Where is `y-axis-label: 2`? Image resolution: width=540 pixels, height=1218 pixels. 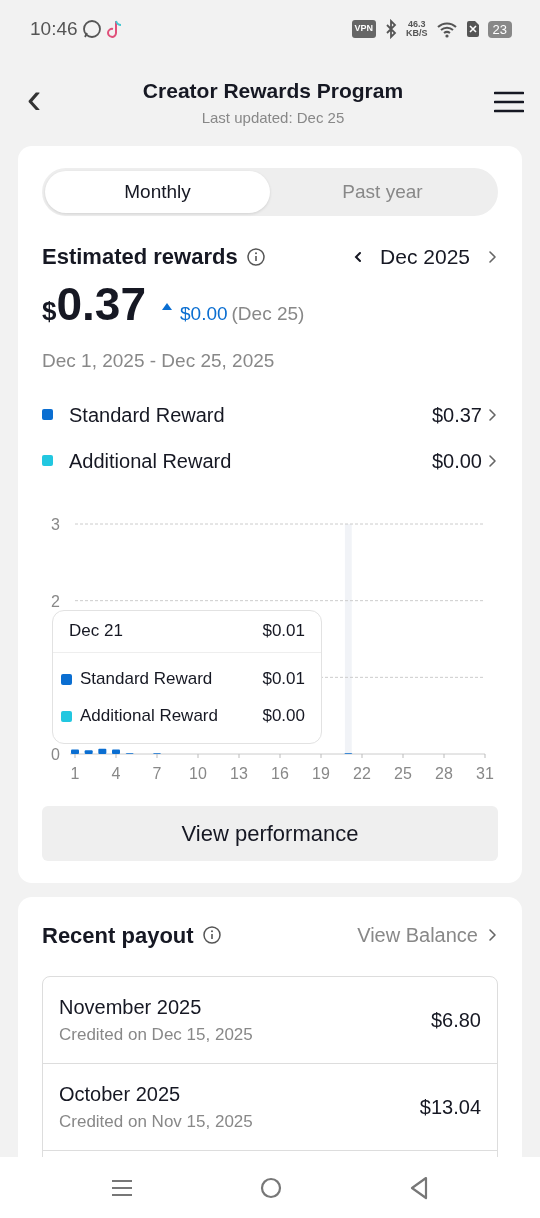 y-axis-label: 2 is located at coordinates (55, 601).